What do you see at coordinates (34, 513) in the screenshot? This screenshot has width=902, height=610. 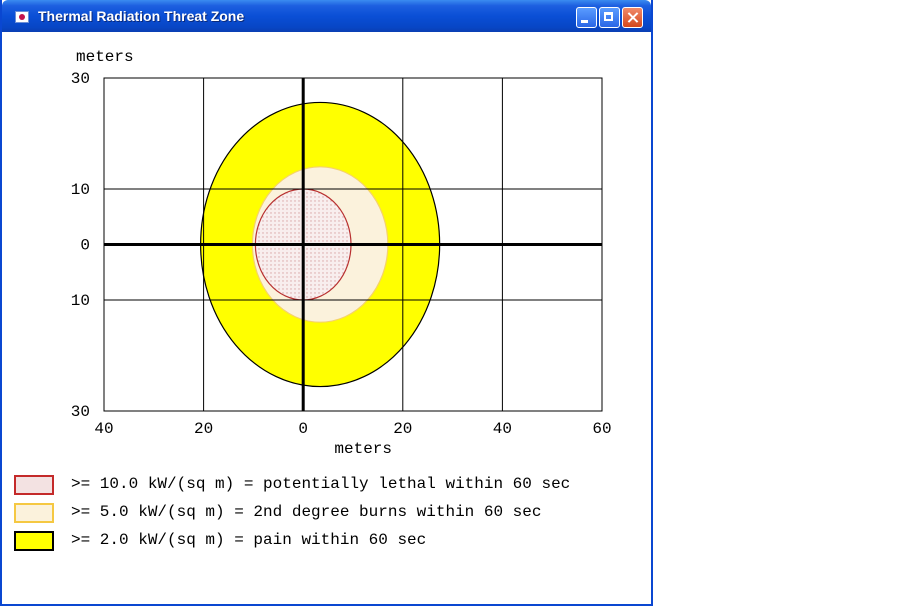 I see `legend-swatch-burns` at bounding box center [34, 513].